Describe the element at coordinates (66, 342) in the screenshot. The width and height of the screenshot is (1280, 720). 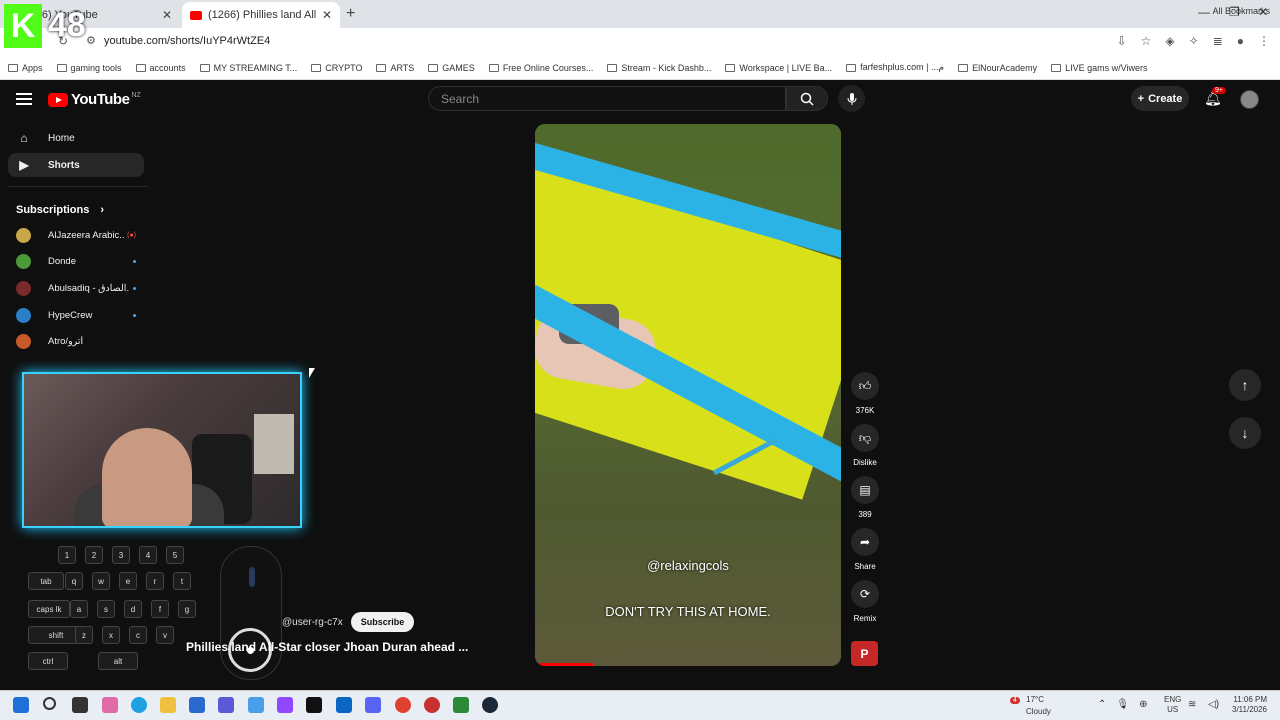
I see `channel-name: Atro/أترو` at that location.